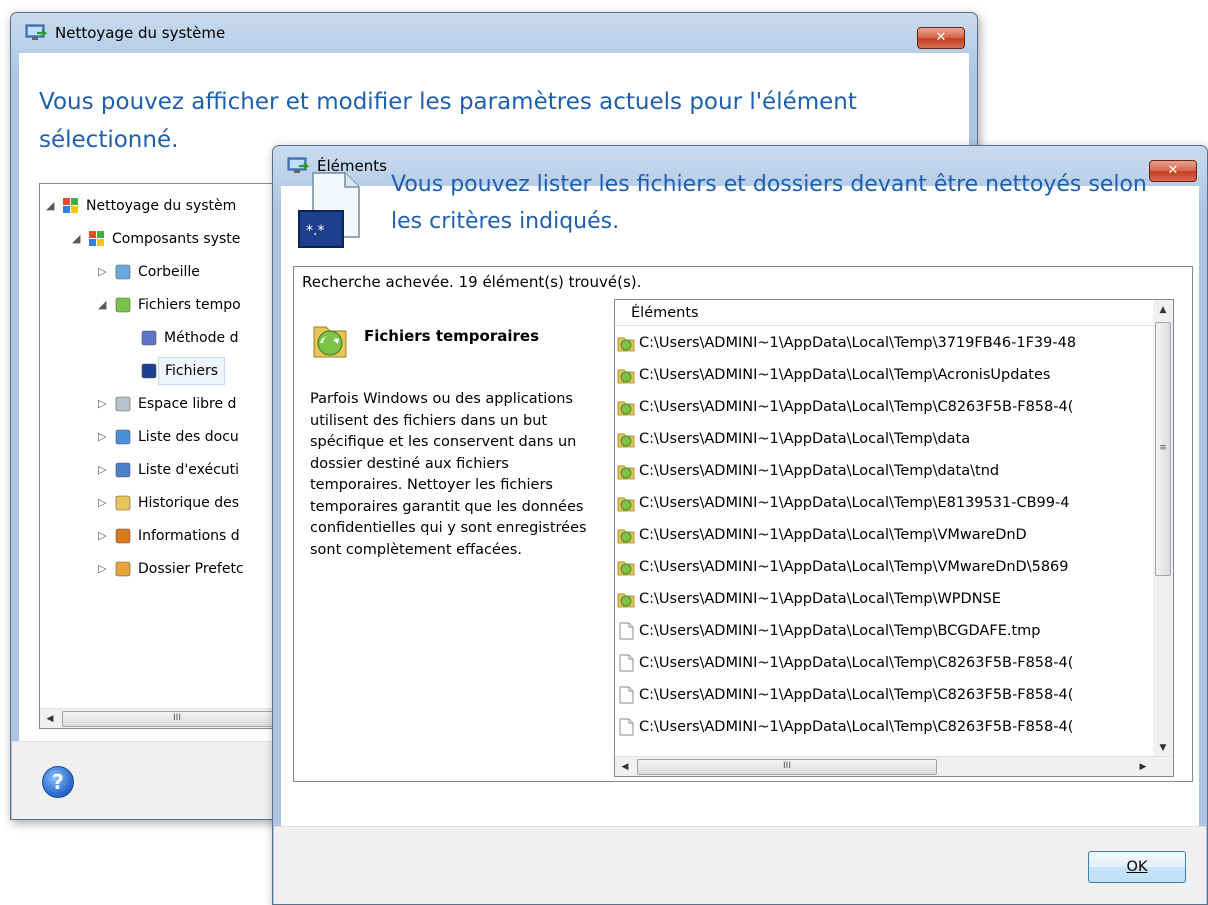 This screenshot has width=1208, height=905. Describe the element at coordinates (192, 371) in the screenshot. I see `tree-item-label: Fichiers` at that location.